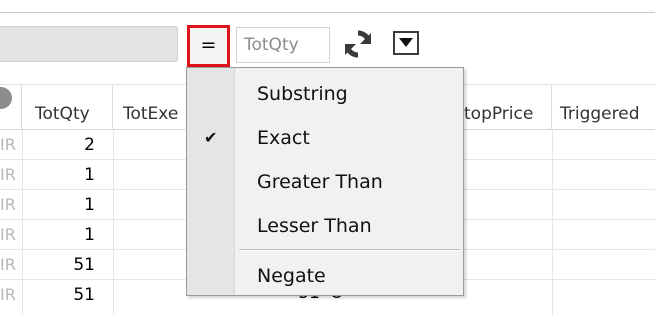  Describe the element at coordinates (358, 44) in the screenshot. I see `refresh-icon` at that location.